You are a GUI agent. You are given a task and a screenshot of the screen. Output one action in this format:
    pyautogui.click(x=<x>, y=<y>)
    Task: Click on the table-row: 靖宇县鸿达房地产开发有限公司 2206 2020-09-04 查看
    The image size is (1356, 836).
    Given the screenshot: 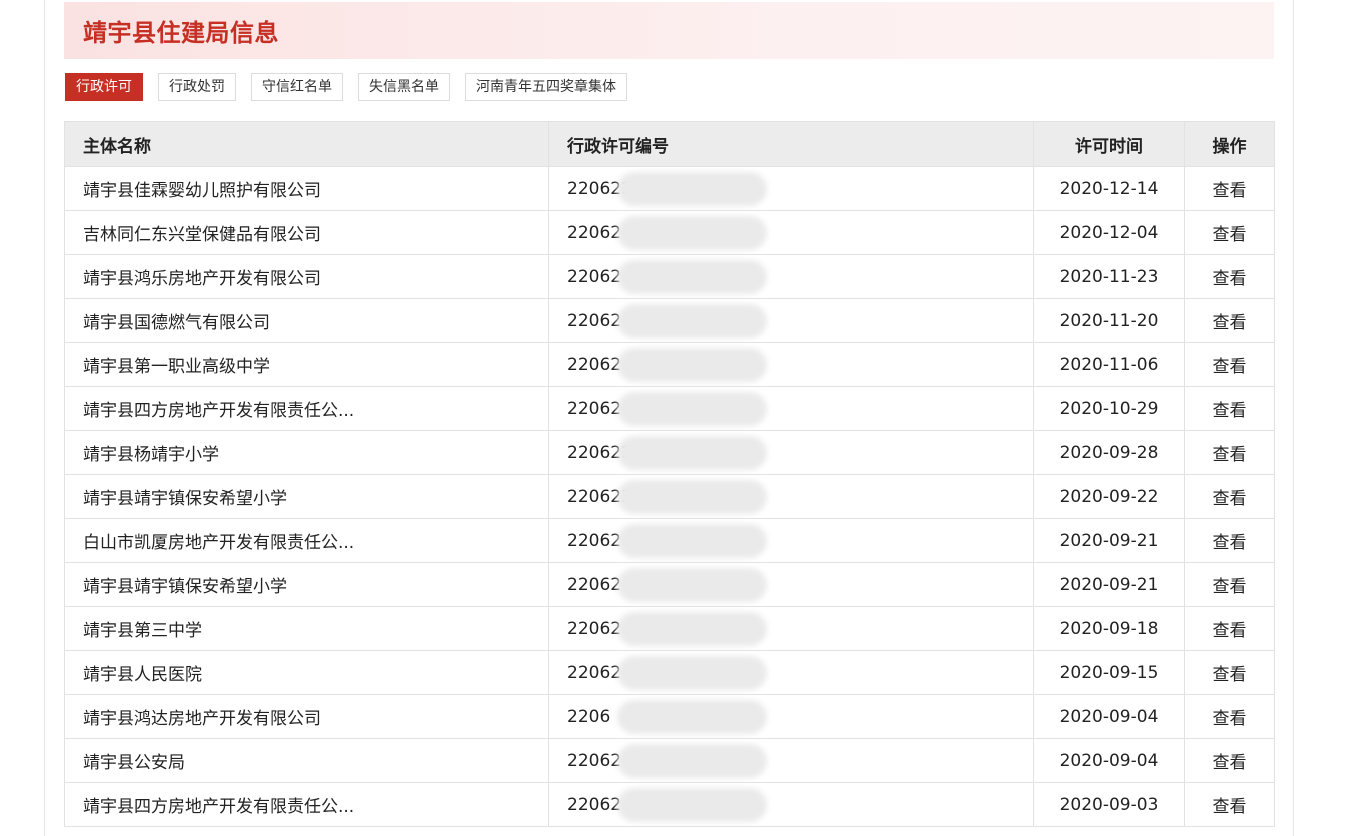 What is the action you would take?
    pyautogui.click(x=669, y=716)
    